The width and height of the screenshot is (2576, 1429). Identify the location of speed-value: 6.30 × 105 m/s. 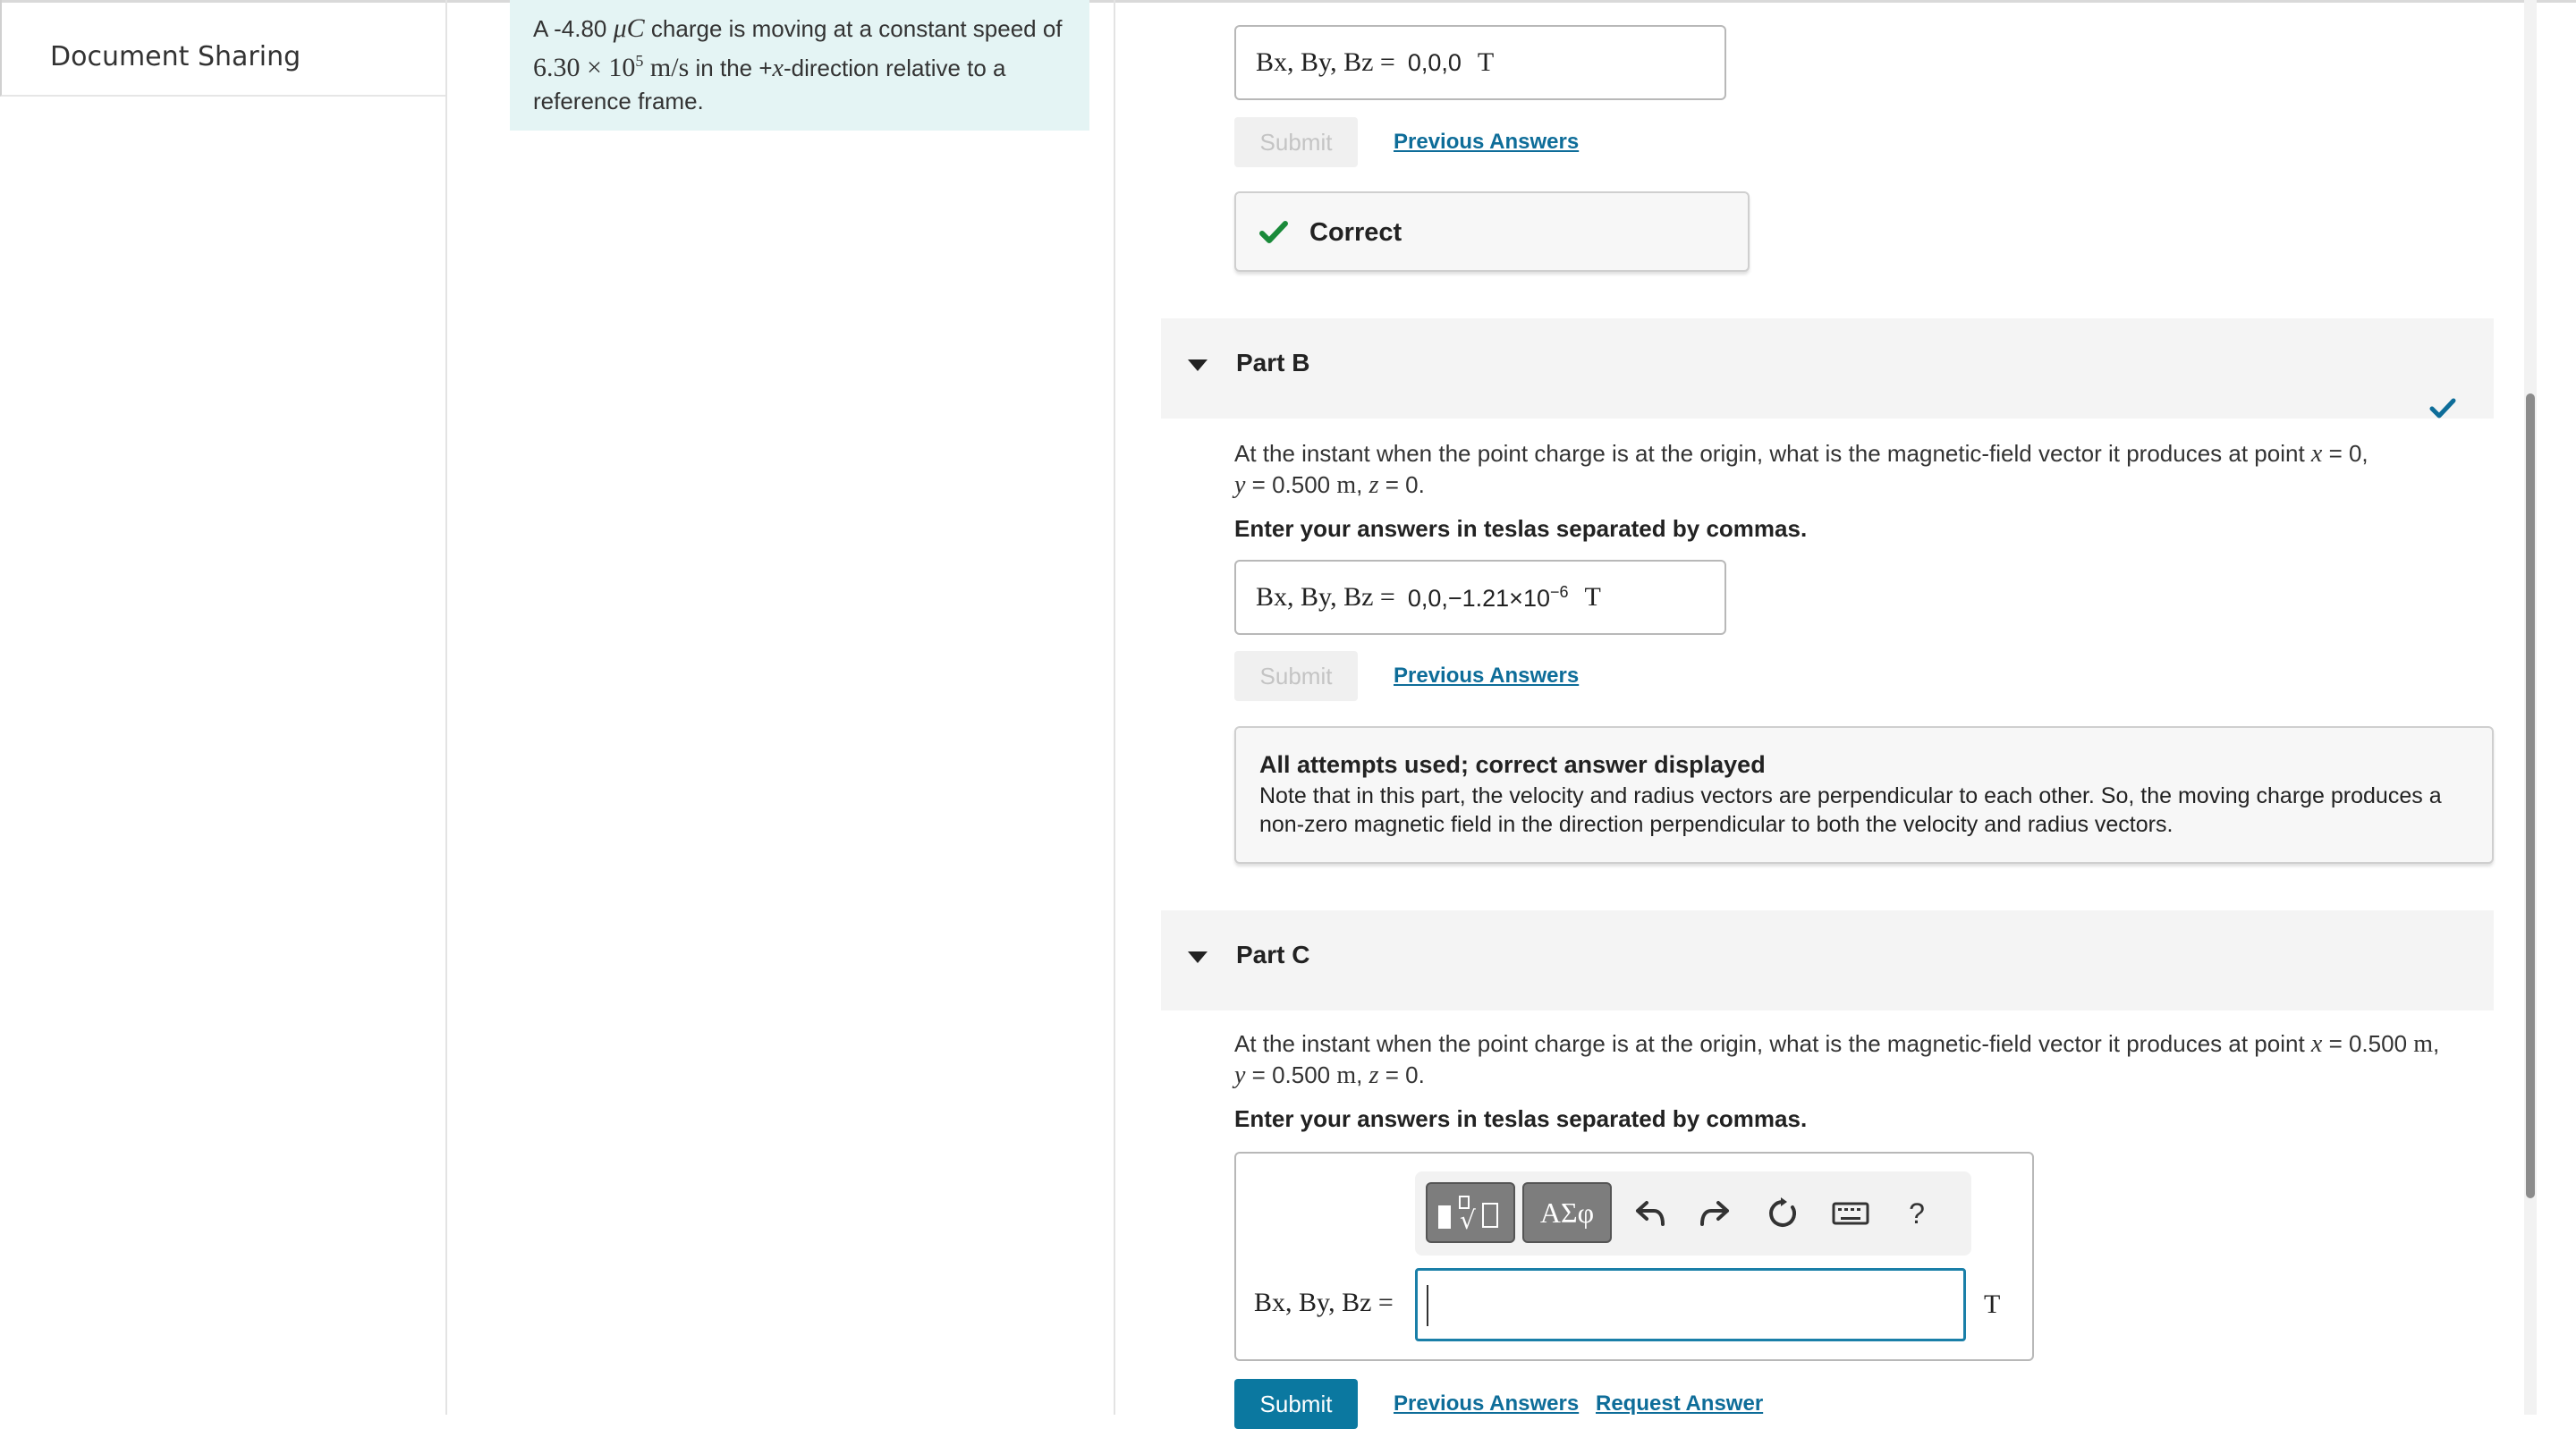
(611, 67).